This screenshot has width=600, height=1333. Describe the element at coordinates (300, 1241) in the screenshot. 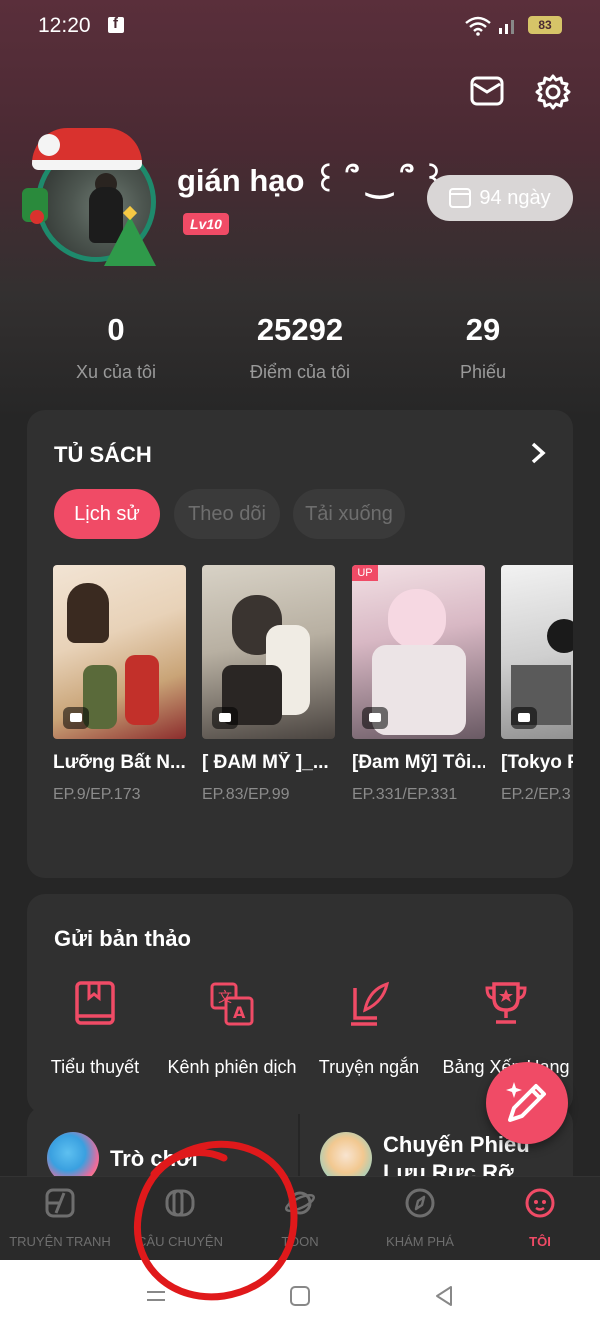

I see `nav-label: TOON` at that location.